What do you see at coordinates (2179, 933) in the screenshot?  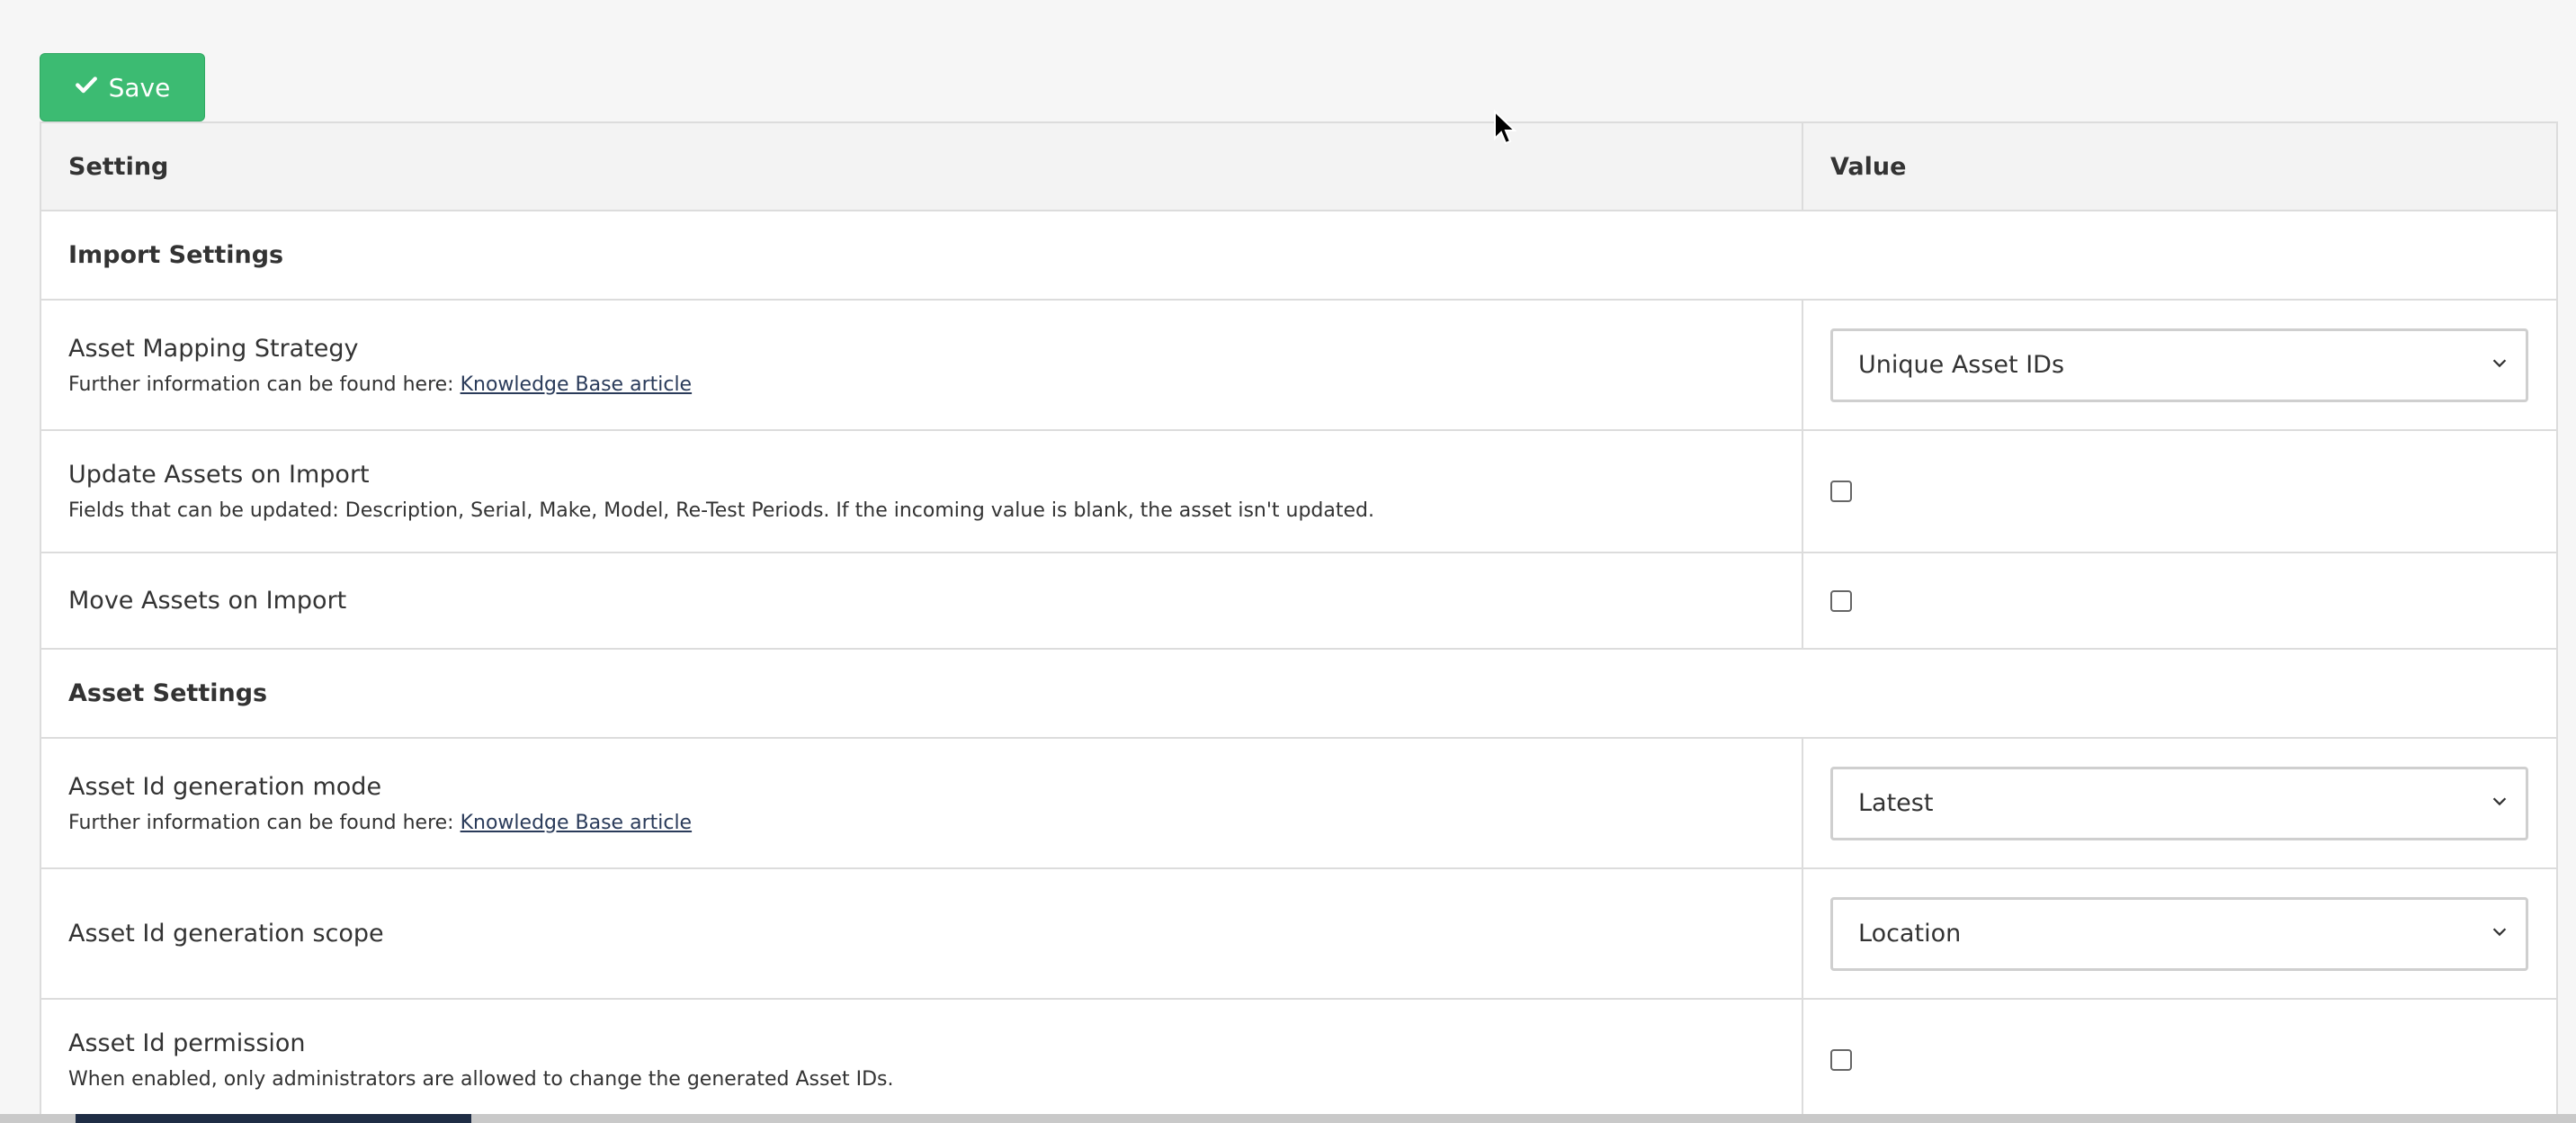 I see `asset-id-generation-scope-select: Location` at bounding box center [2179, 933].